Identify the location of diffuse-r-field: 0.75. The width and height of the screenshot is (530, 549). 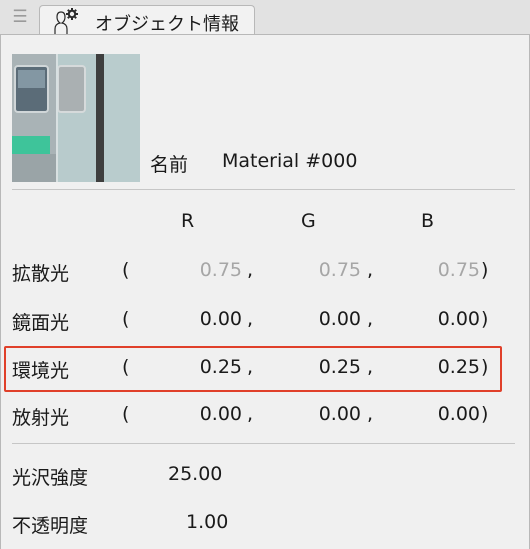
(214, 270).